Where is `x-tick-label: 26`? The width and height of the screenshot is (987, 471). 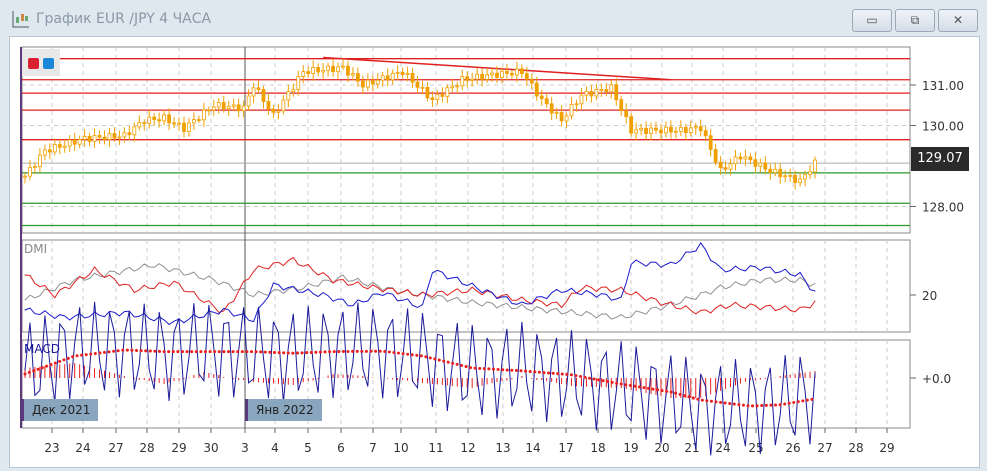 x-tick-label: 26 is located at coordinates (792, 448).